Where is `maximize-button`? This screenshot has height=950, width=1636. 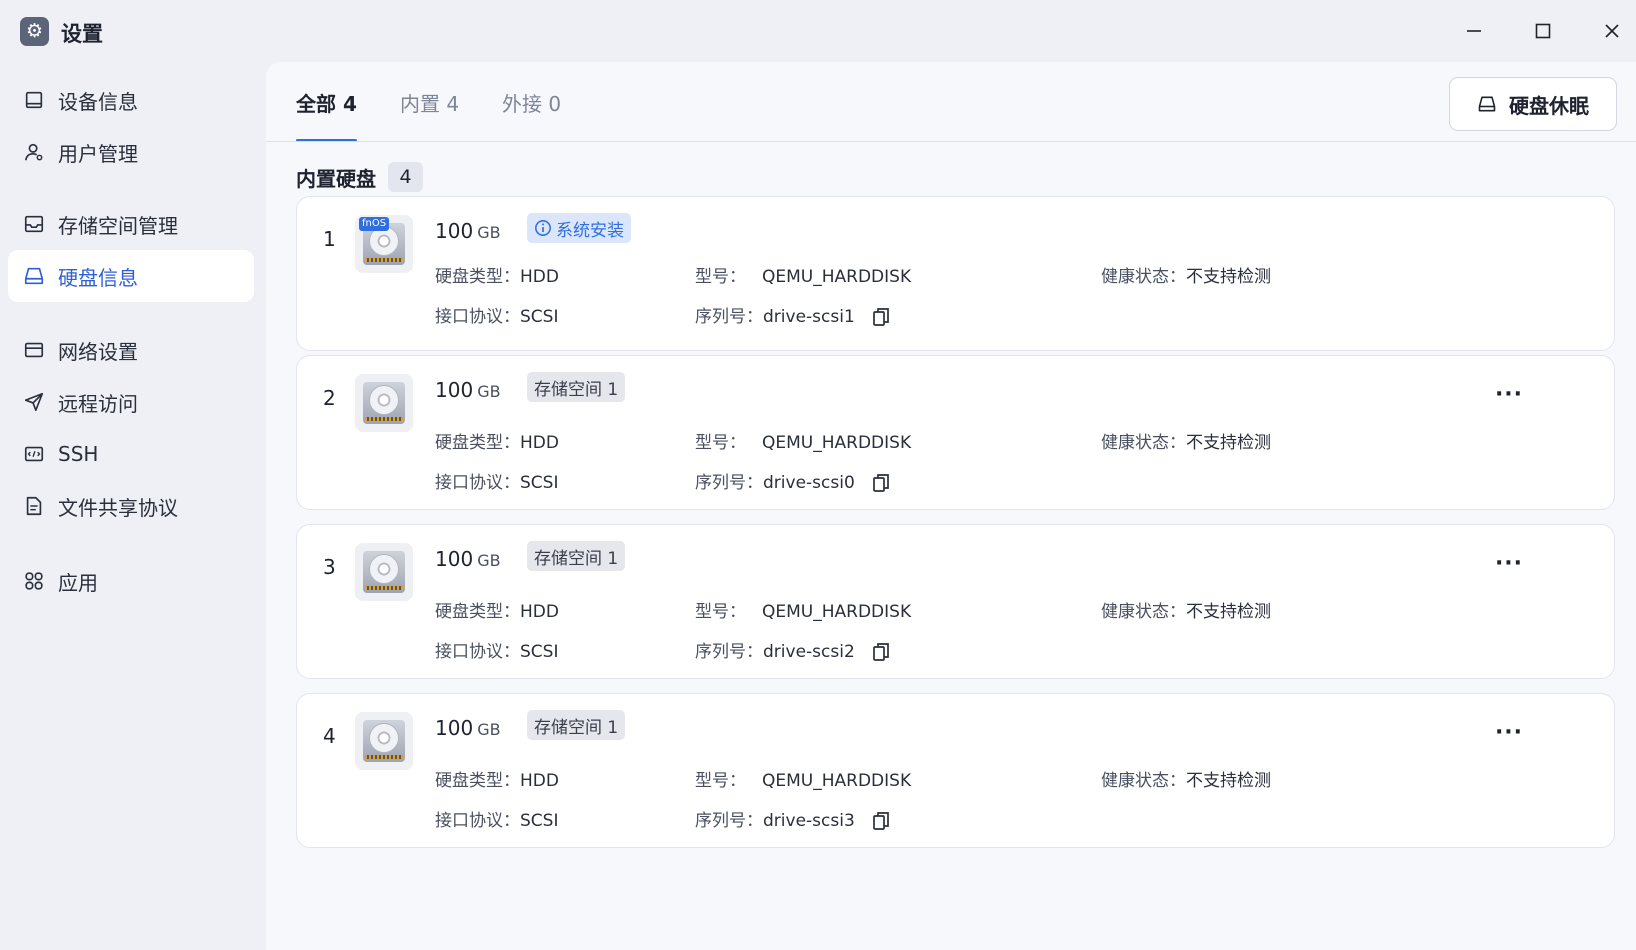 maximize-button is located at coordinates (1543, 31).